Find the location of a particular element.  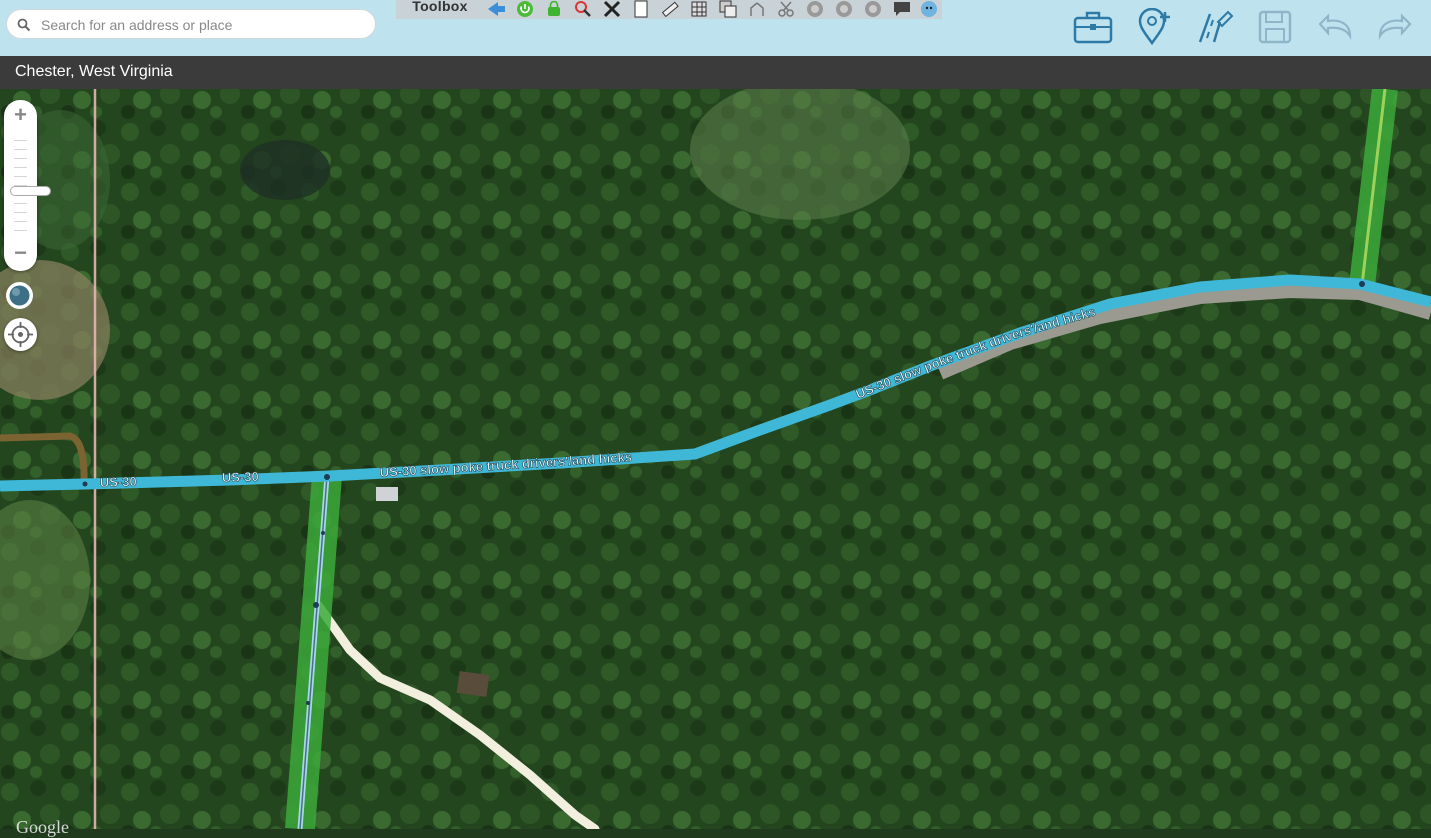

redo-icon is located at coordinates (1395, 27).